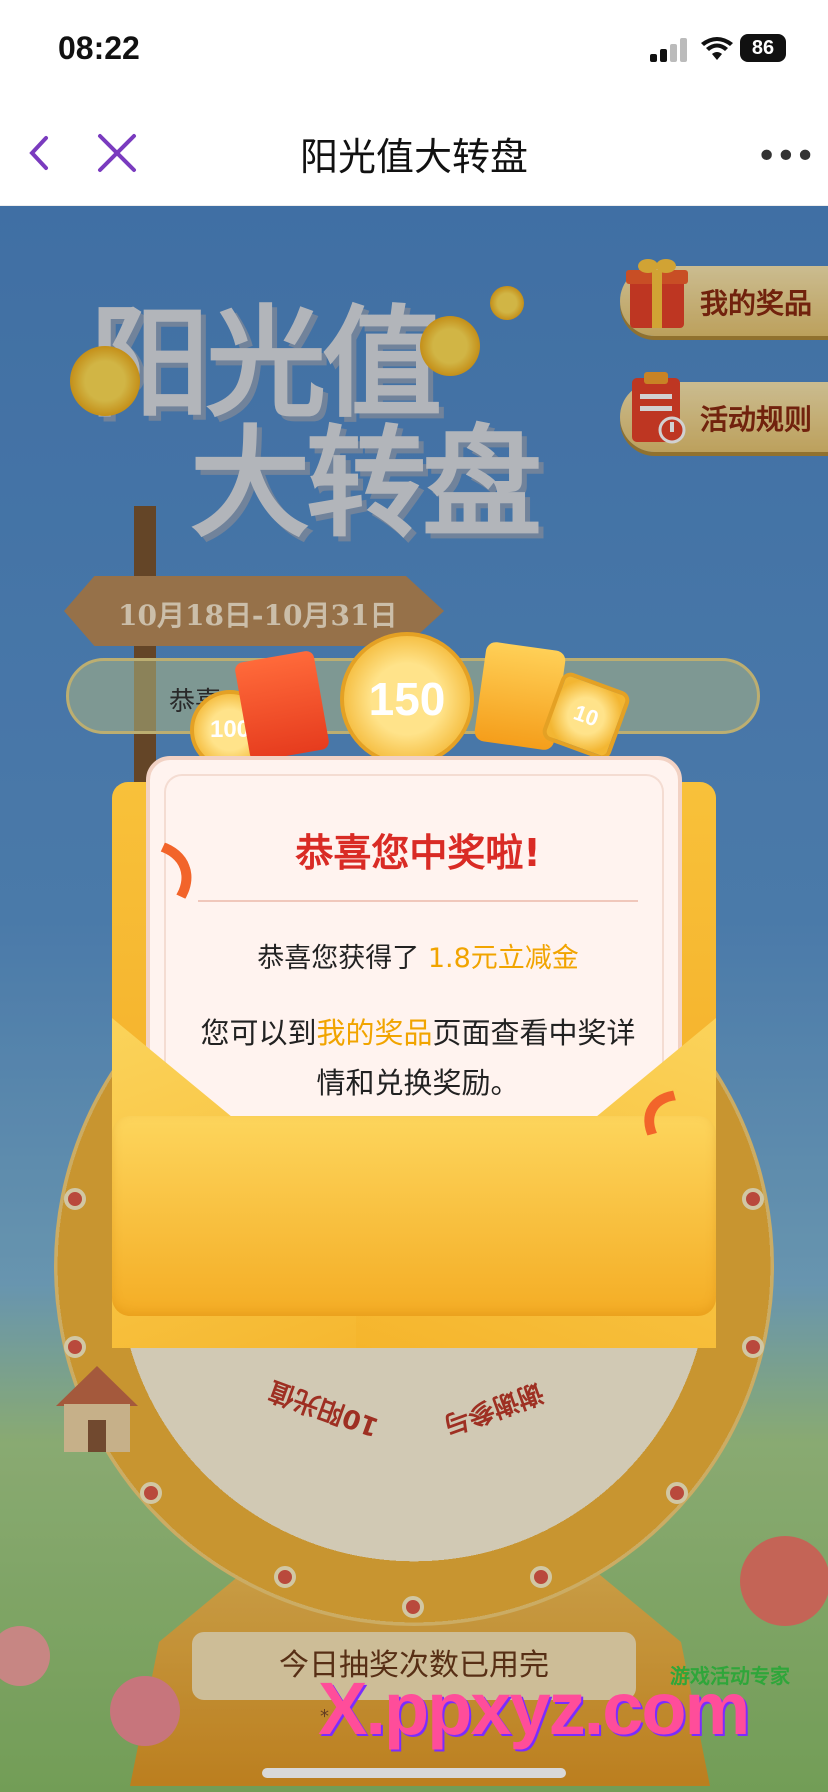  What do you see at coordinates (117, 153) in the screenshot?
I see `close-icon` at bounding box center [117, 153].